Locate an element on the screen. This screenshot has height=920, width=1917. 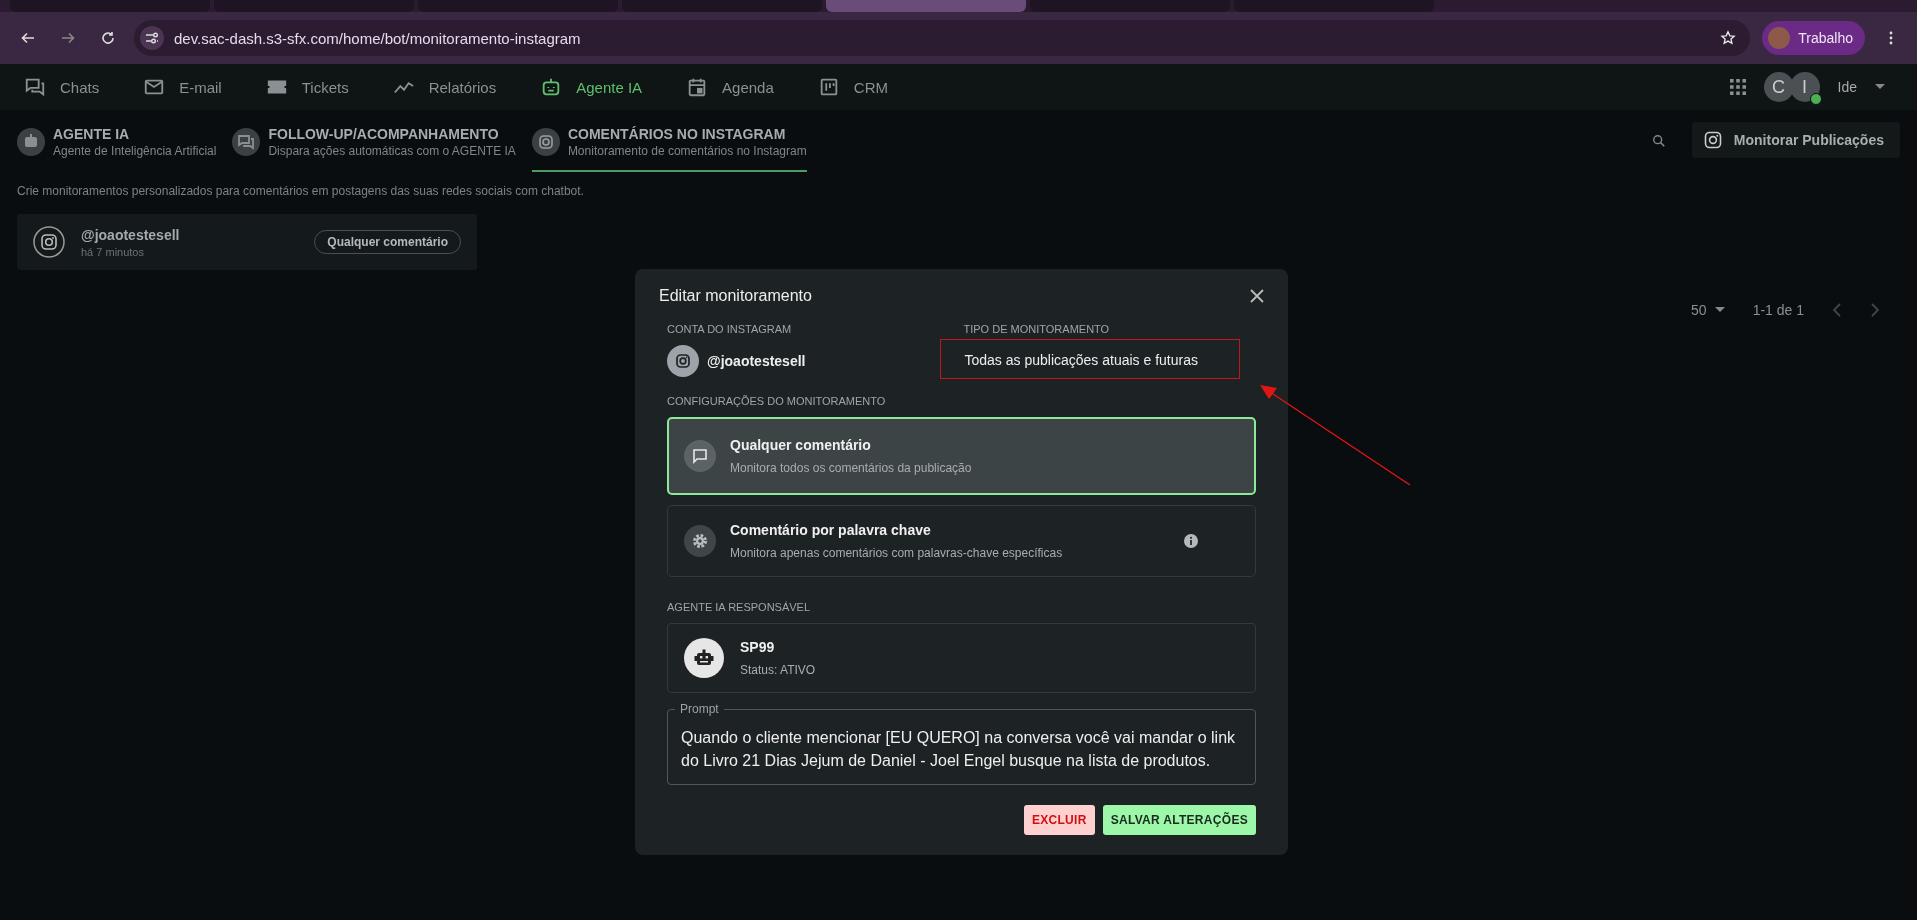
option-title: Qualquer comentário is located at coordinates (801, 445).